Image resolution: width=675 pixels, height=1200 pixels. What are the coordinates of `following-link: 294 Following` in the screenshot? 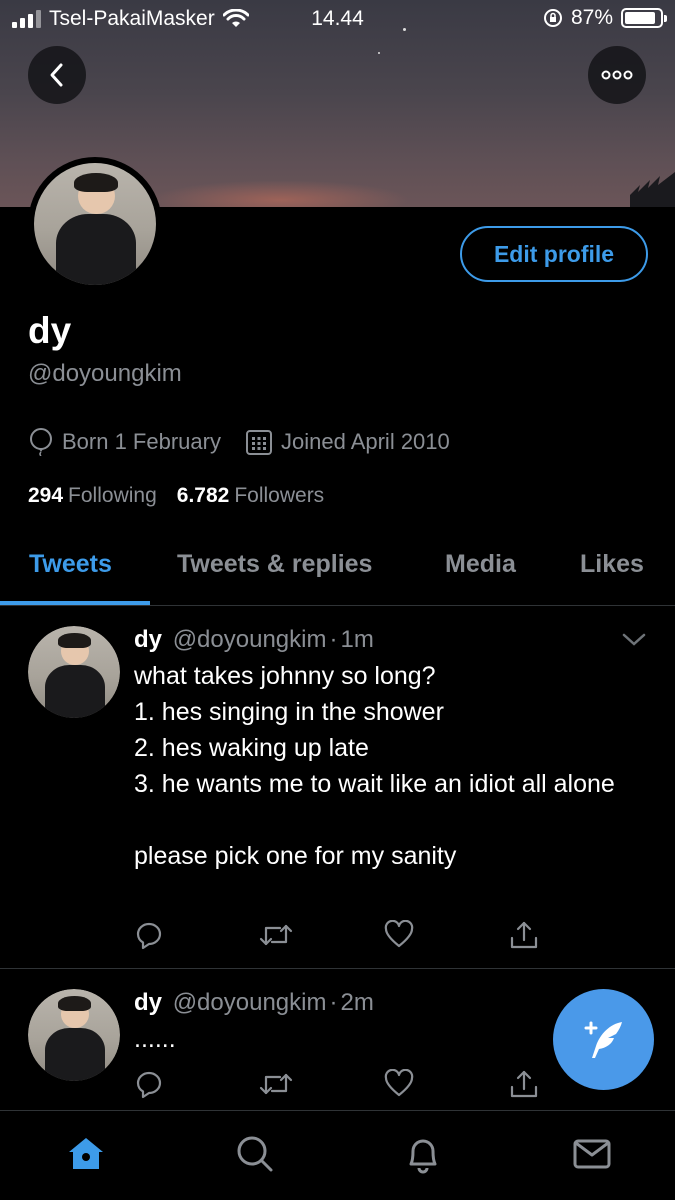 It's located at (92, 496).